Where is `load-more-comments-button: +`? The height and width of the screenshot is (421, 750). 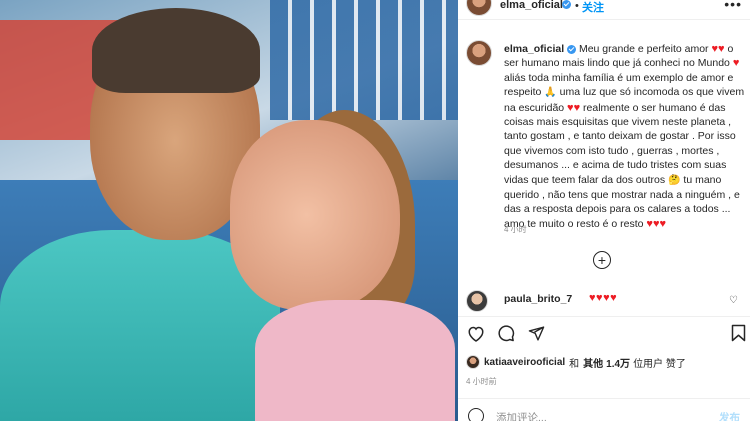 load-more-comments-button: + is located at coordinates (602, 260).